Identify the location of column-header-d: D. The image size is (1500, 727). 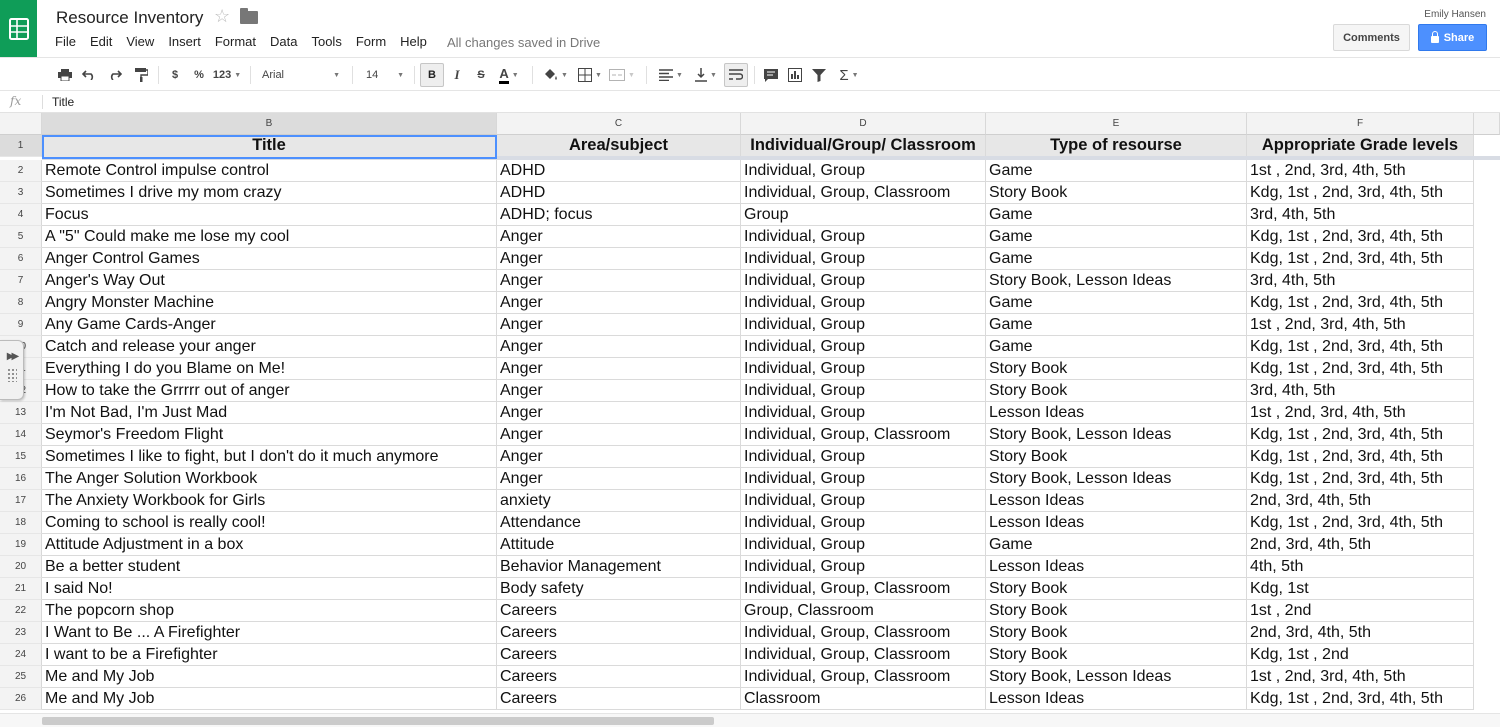
(863, 124).